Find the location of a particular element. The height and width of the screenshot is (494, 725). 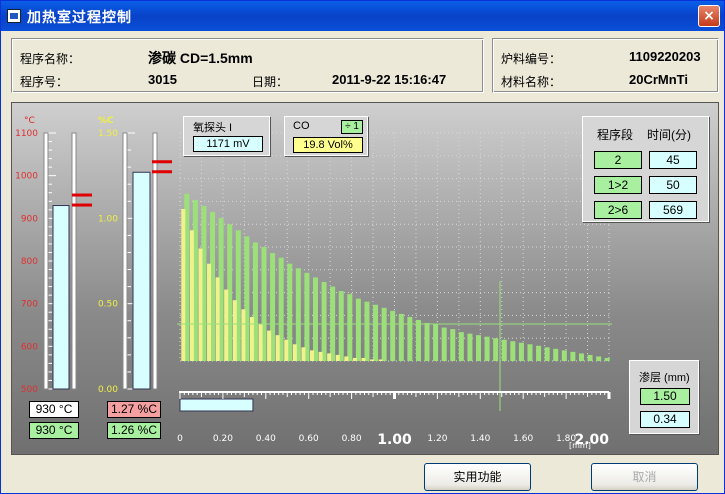

carbon-scale: 1.50 1.00 0.50 0.00 is located at coordinates (116, 262).